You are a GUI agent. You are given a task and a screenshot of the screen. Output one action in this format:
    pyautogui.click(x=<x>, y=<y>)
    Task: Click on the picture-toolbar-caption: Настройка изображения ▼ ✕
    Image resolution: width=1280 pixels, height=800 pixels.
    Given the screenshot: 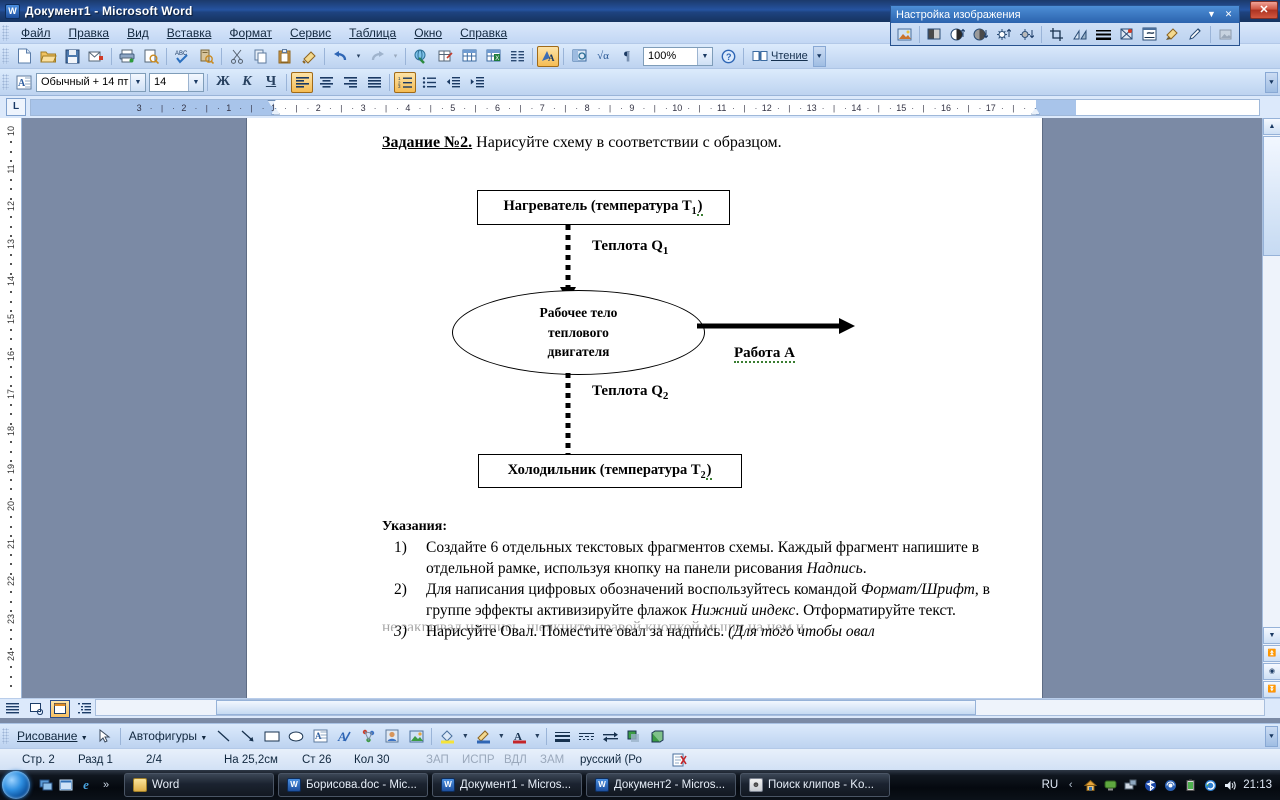 What is the action you would take?
    pyautogui.click(x=1065, y=14)
    